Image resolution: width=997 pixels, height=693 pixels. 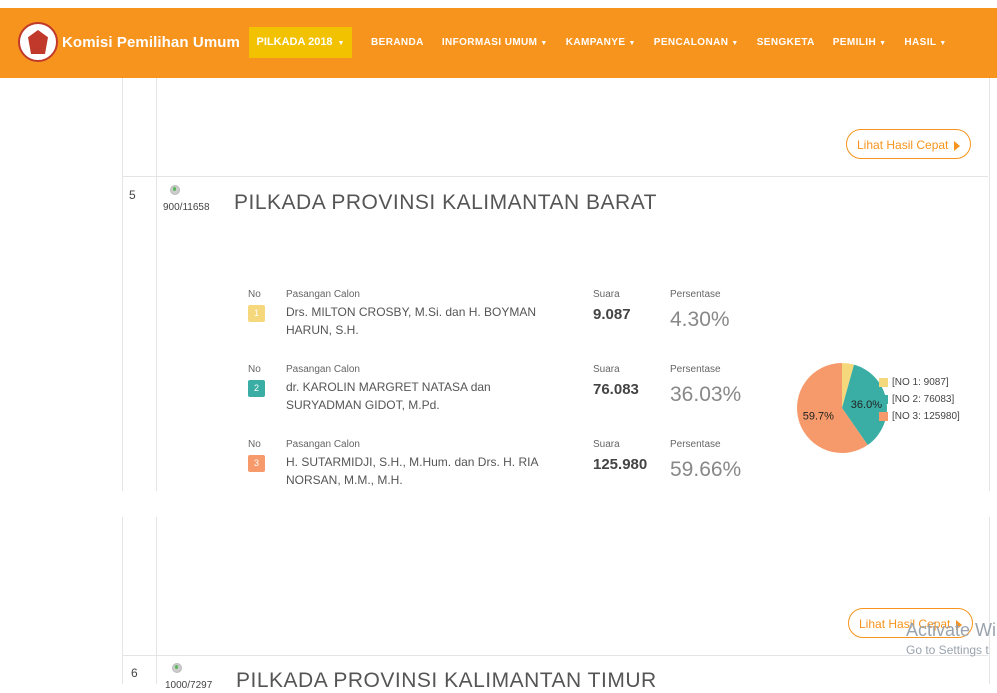 What do you see at coordinates (294, 42) in the screenshot?
I see `pilkada-label: PILKADA 2018` at bounding box center [294, 42].